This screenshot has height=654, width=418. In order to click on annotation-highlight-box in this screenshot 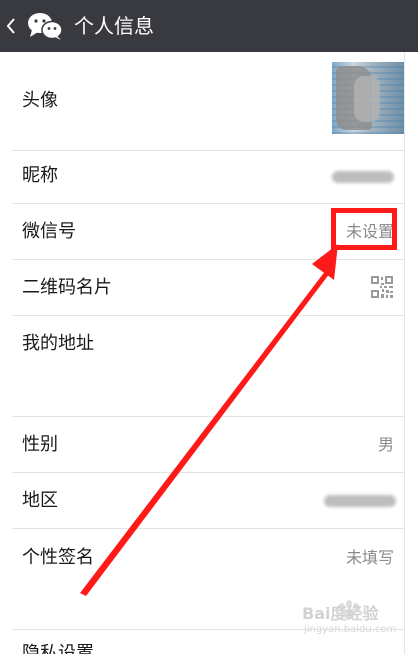, I will do `click(364, 229)`.